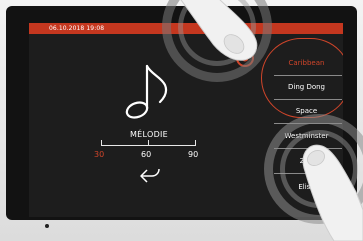 The image size is (363, 241). Describe the element at coordinates (77, 28) in the screenshot. I see `status-datetime: 06.10.2018 19:08` at that location.